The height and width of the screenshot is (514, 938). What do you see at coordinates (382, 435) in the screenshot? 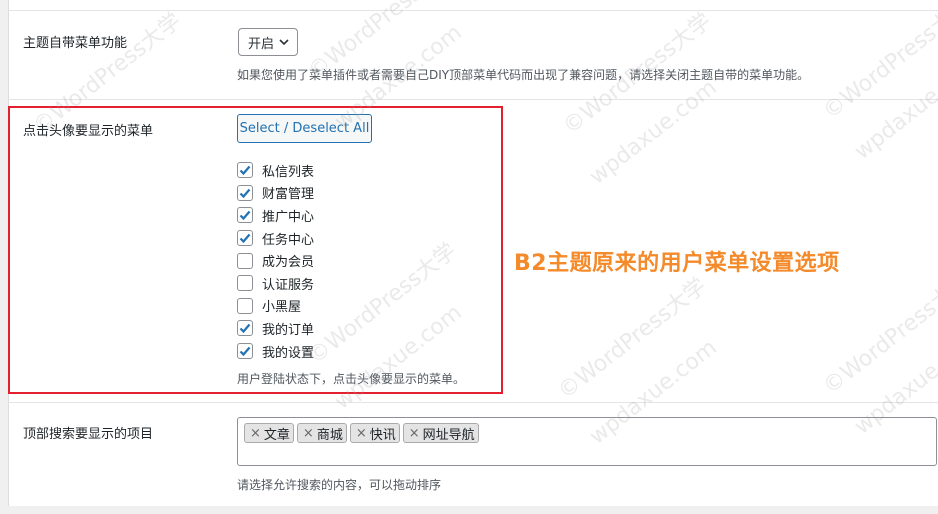
I see `tag-label: 快讯` at bounding box center [382, 435].